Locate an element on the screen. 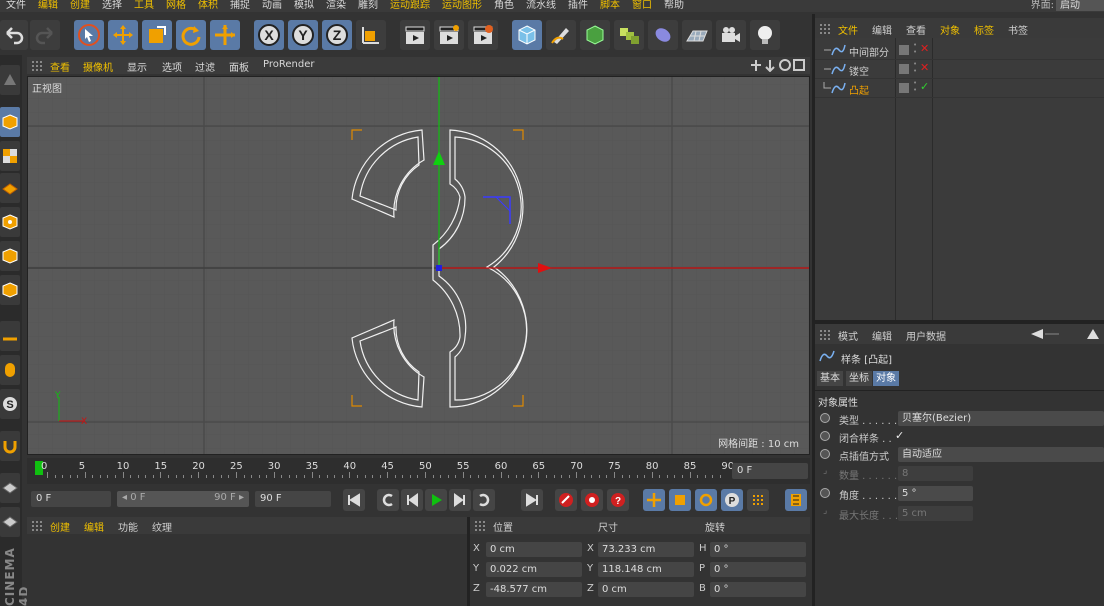 Image resolution: width=1104 pixels, height=606 pixels. menu-file: 文件 is located at coordinates (16, 5).